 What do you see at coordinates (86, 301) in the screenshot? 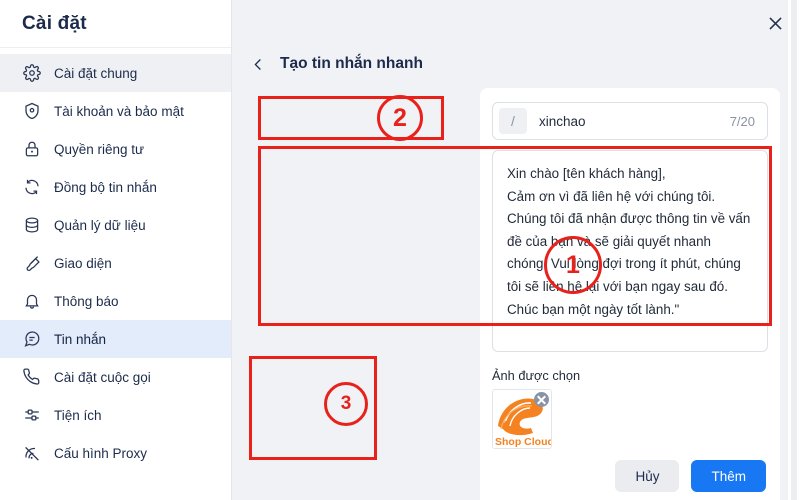
I see `sidebar-item-label: Thông báo` at bounding box center [86, 301].